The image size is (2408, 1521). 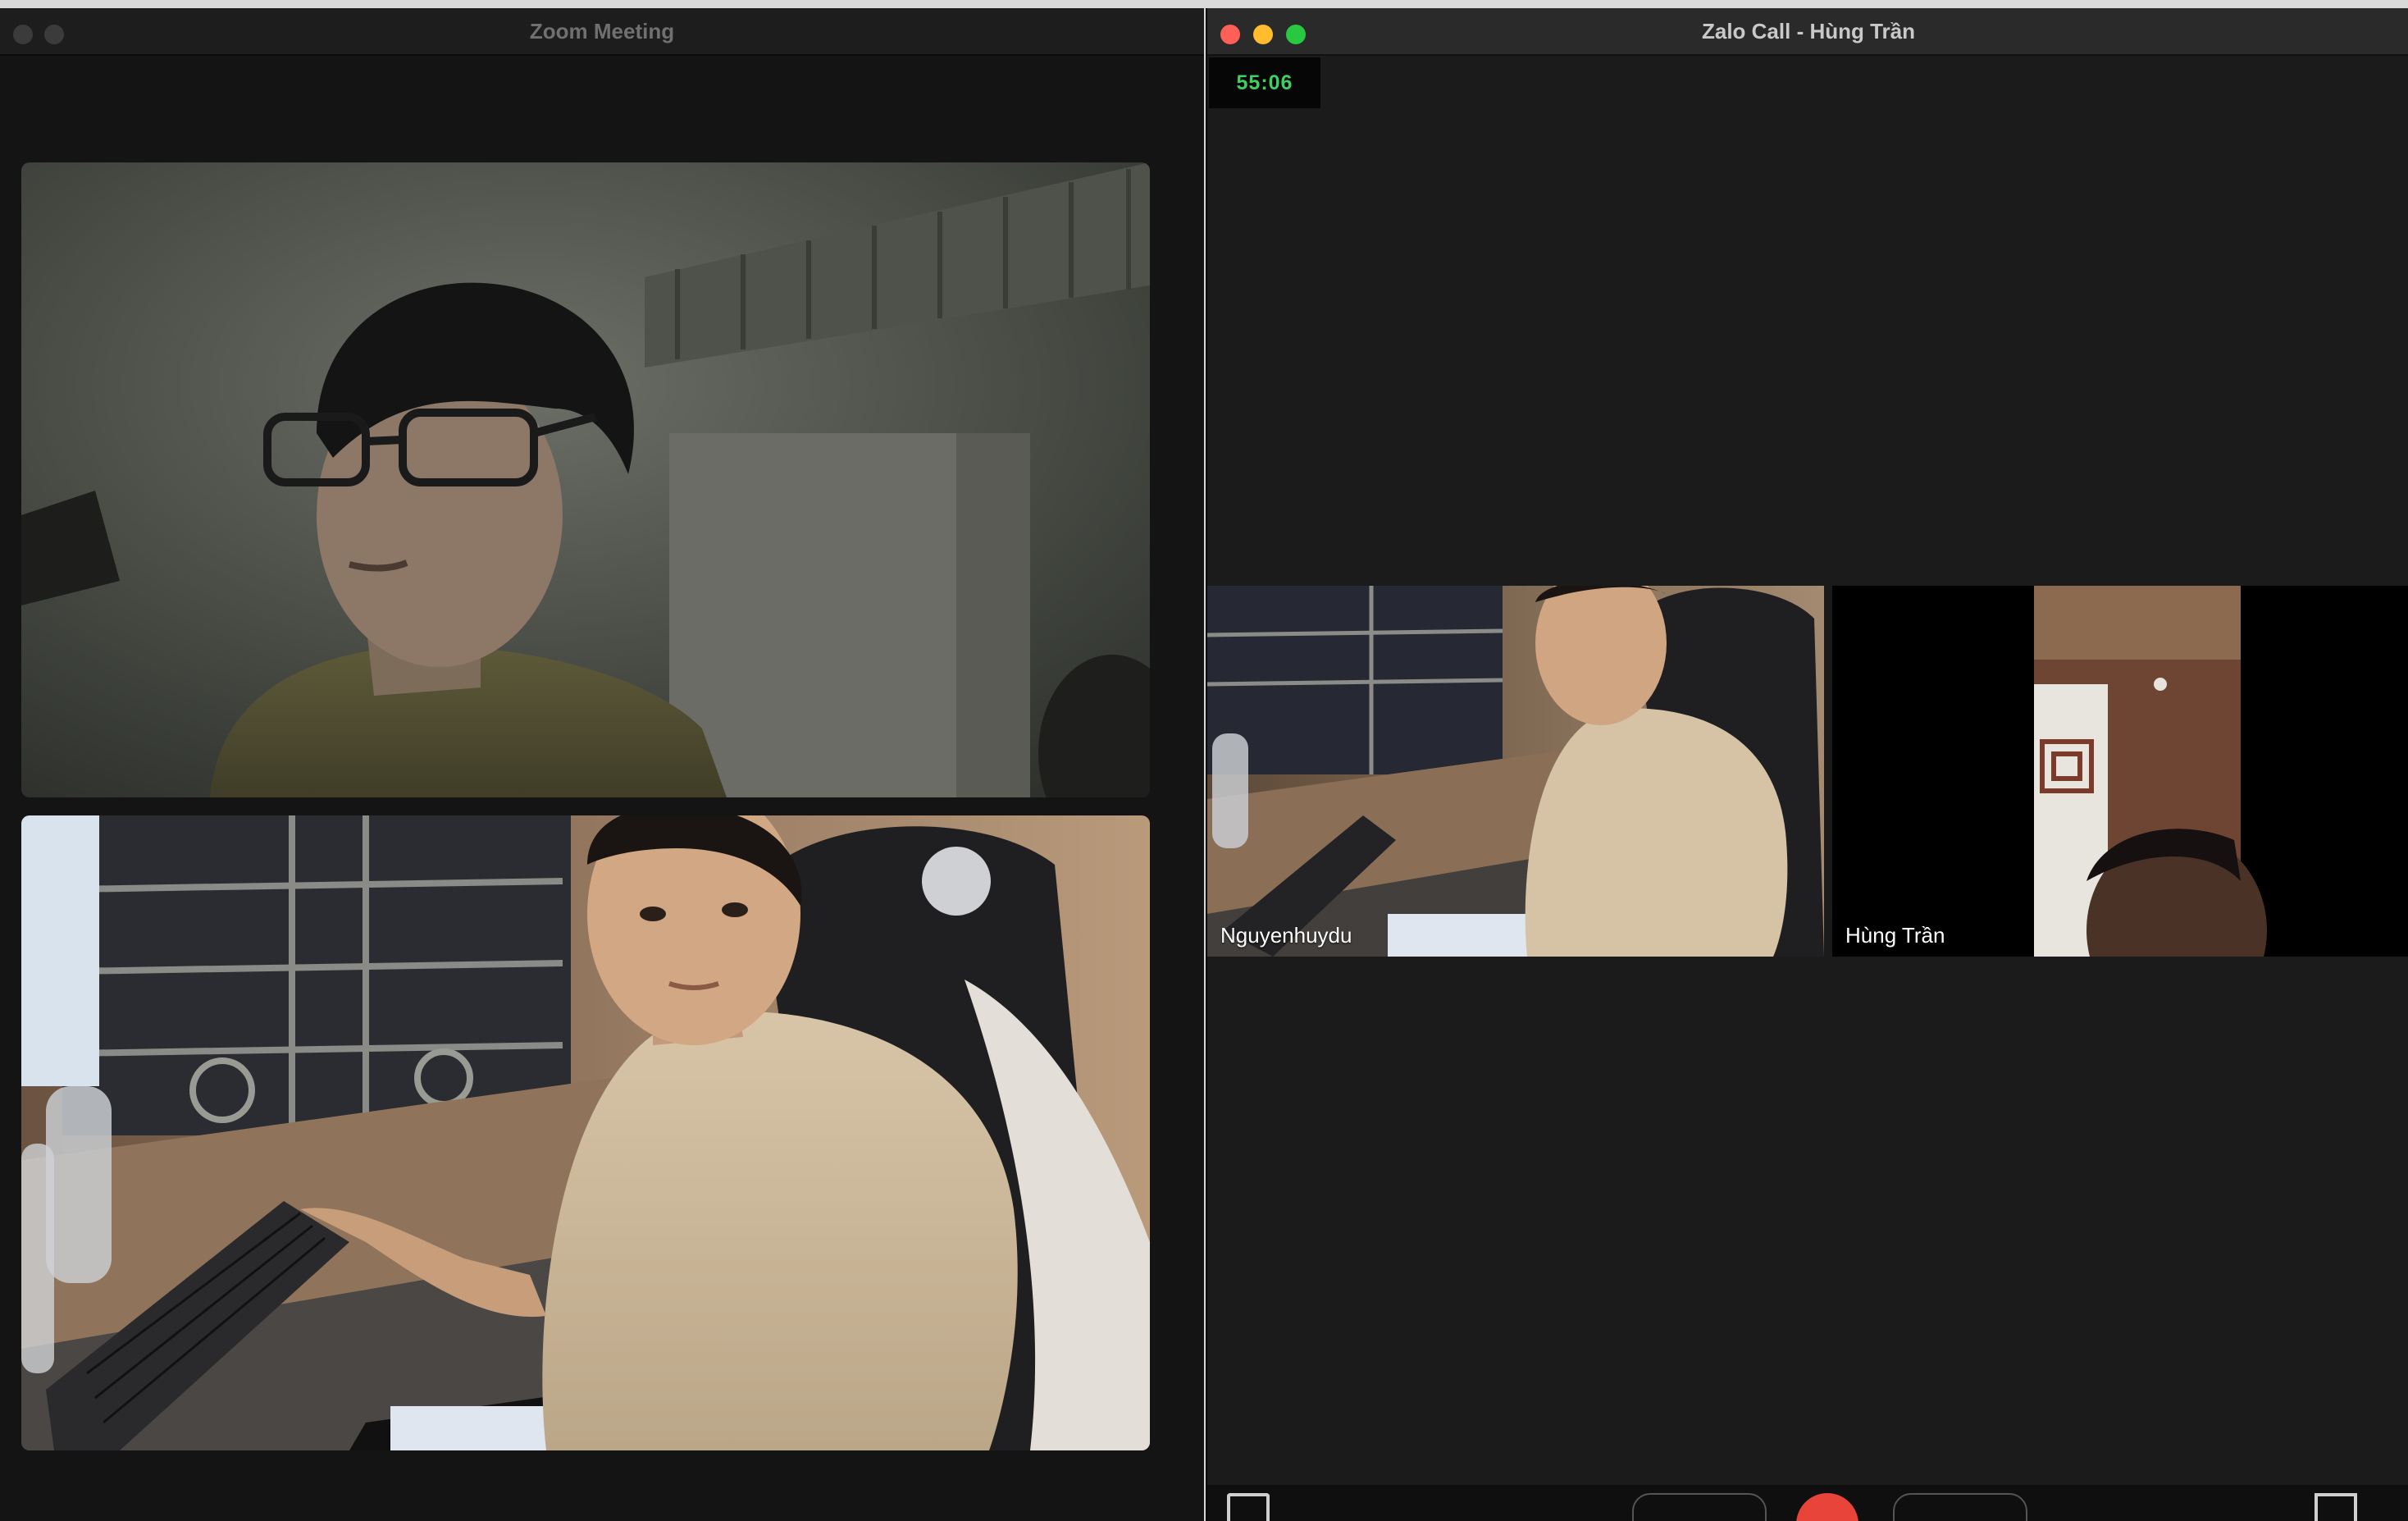 I want to click on zoom-titlebar: Zoom Meeting, so click(x=602, y=32).